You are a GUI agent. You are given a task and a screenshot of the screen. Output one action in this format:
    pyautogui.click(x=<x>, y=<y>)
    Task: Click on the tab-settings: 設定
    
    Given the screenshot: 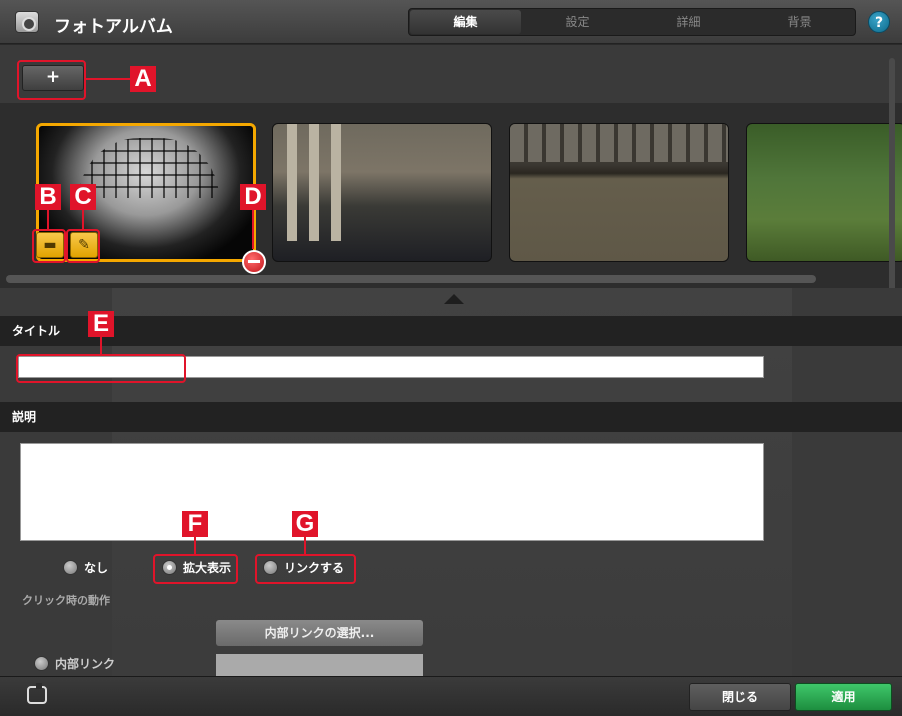 What is the action you would take?
    pyautogui.click(x=577, y=22)
    